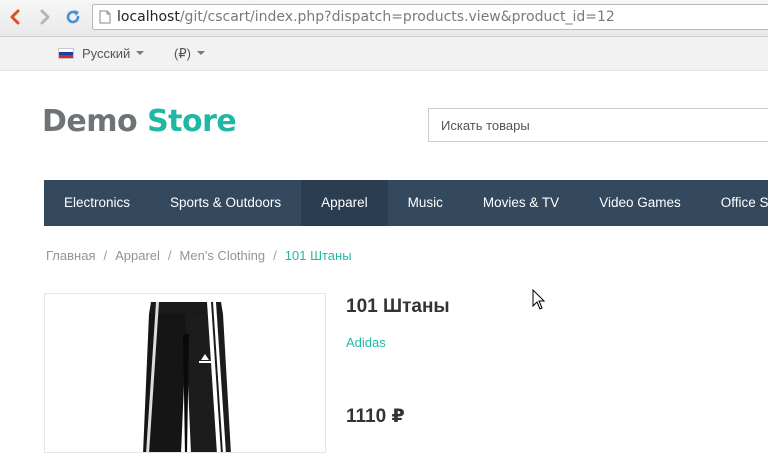 This screenshot has width=768, height=453. What do you see at coordinates (344, 203) in the screenshot?
I see `menu-item-apparel: Apparel` at bounding box center [344, 203].